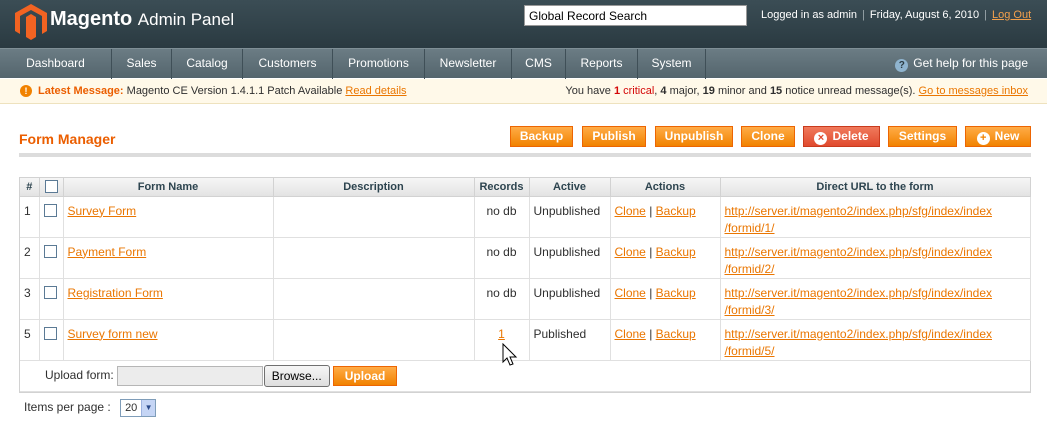  Describe the element at coordinates (1011, 15) in the screenshot. I see `logout-link: Log Out` at that location.